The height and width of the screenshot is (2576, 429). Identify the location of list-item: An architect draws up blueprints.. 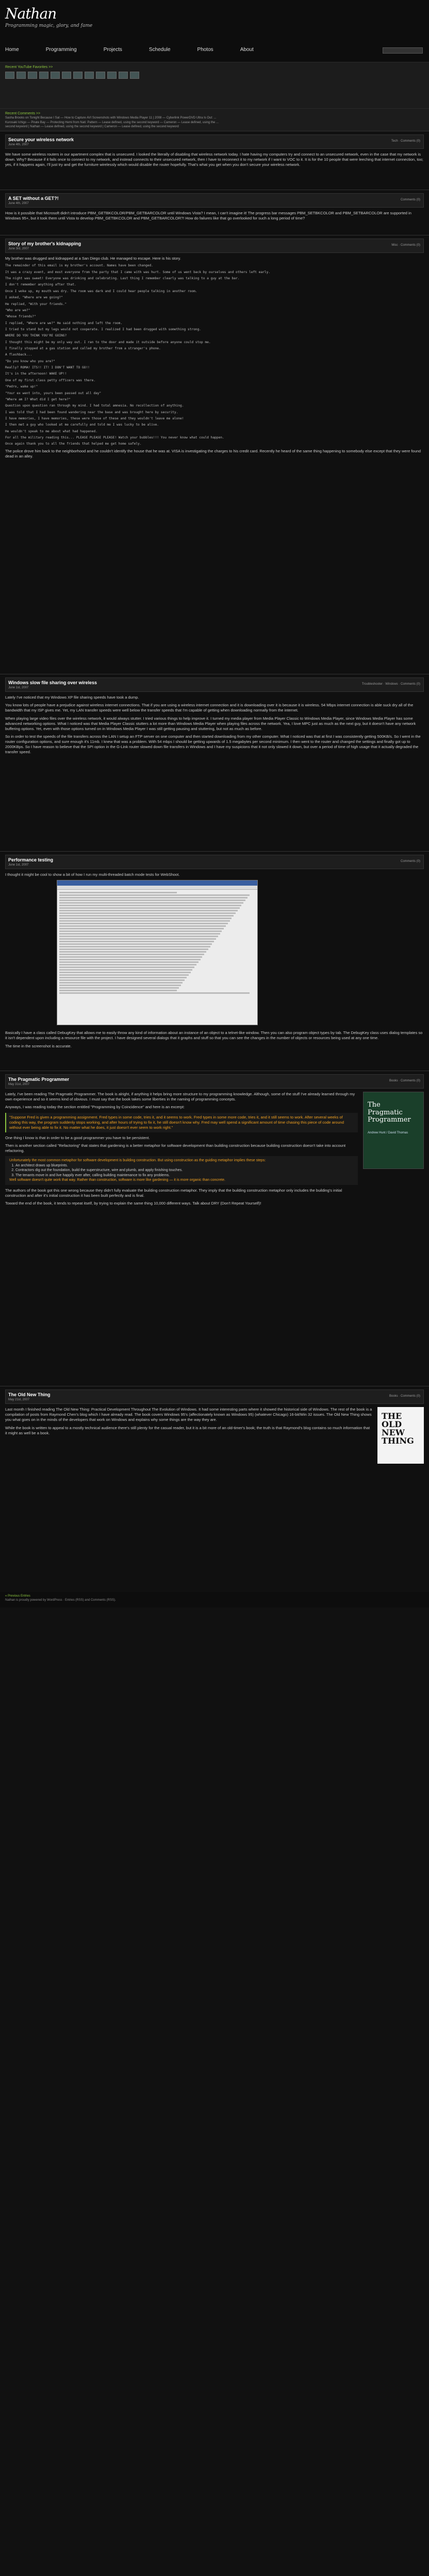
(184, 1165).